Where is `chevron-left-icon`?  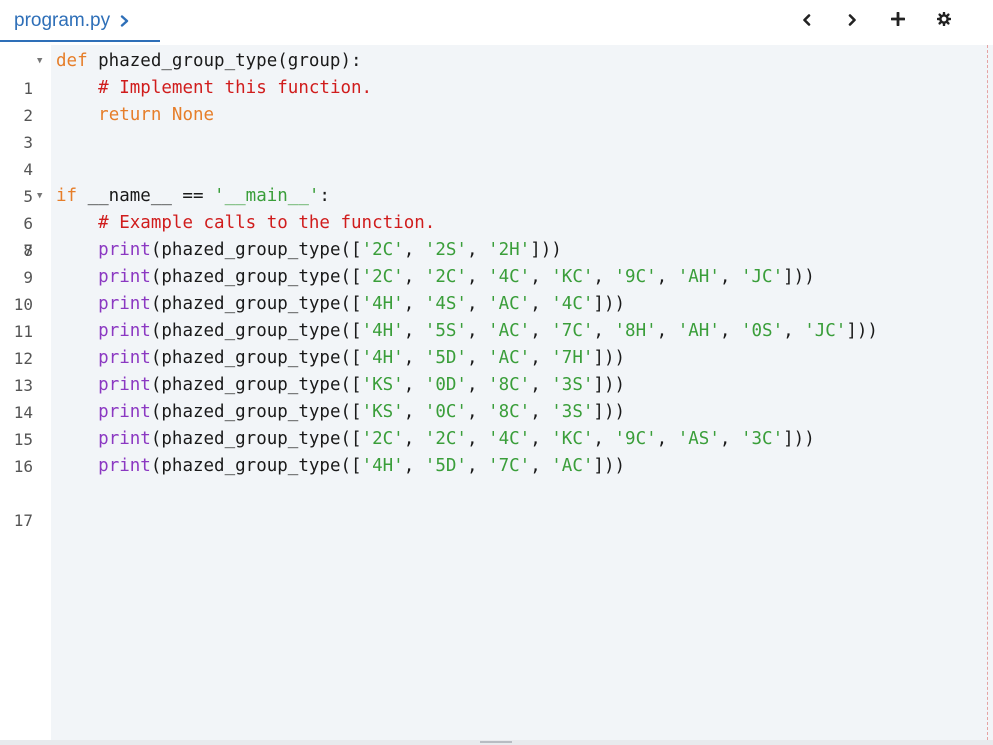 chevron-left-icon is located at coordinates (807, 20).